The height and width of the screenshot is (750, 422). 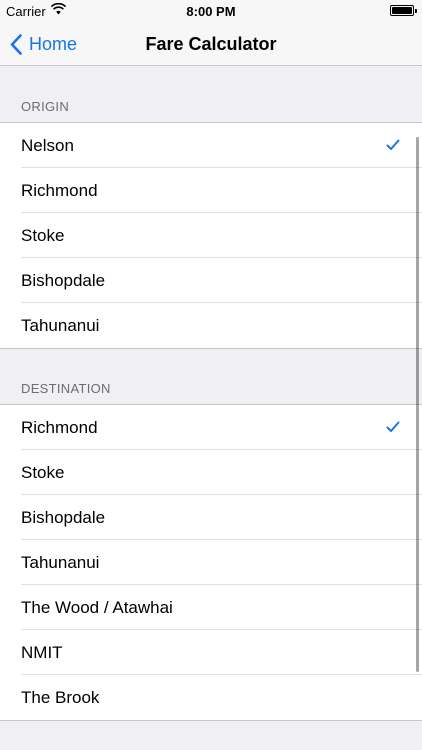 What do you see at coordinates (45, 106) in the screenshot?
I see `origin-section-header: ORIGIN` at bounding box center [45, 106].